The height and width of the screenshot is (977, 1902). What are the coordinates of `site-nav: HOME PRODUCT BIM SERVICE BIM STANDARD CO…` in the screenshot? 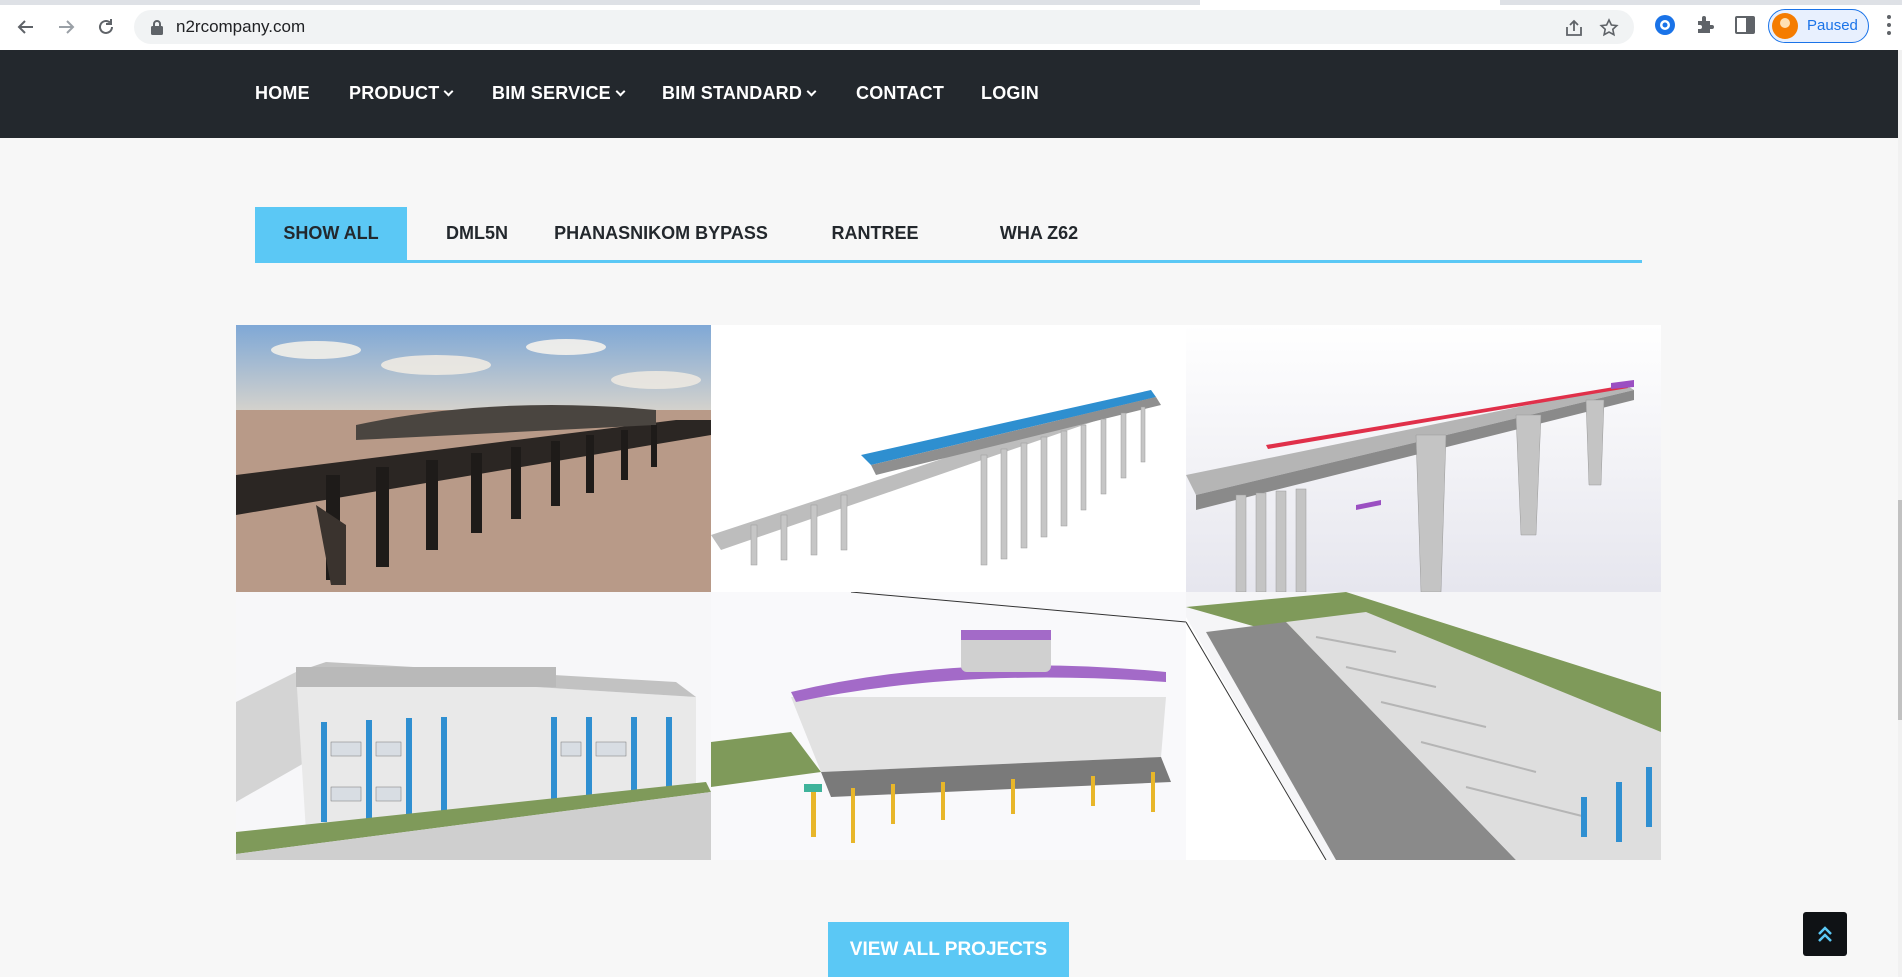 It's located at (949, 94).